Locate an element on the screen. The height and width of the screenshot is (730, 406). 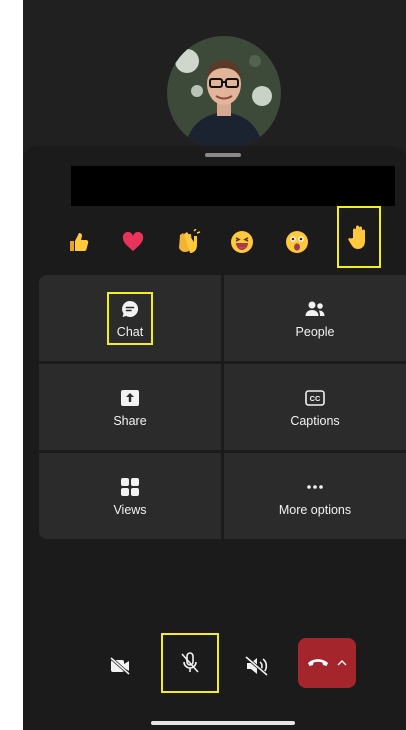
reaction-like-button is located at coordinates (79, 242).